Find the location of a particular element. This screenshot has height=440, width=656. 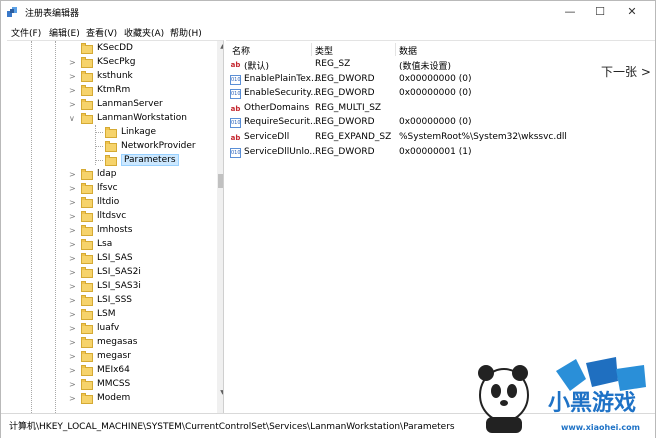

menu-bar: 文件(F) 编辑(E) 查看(V) 收藏夹(A) 帮助(H) is located at coordinates (328, 32).